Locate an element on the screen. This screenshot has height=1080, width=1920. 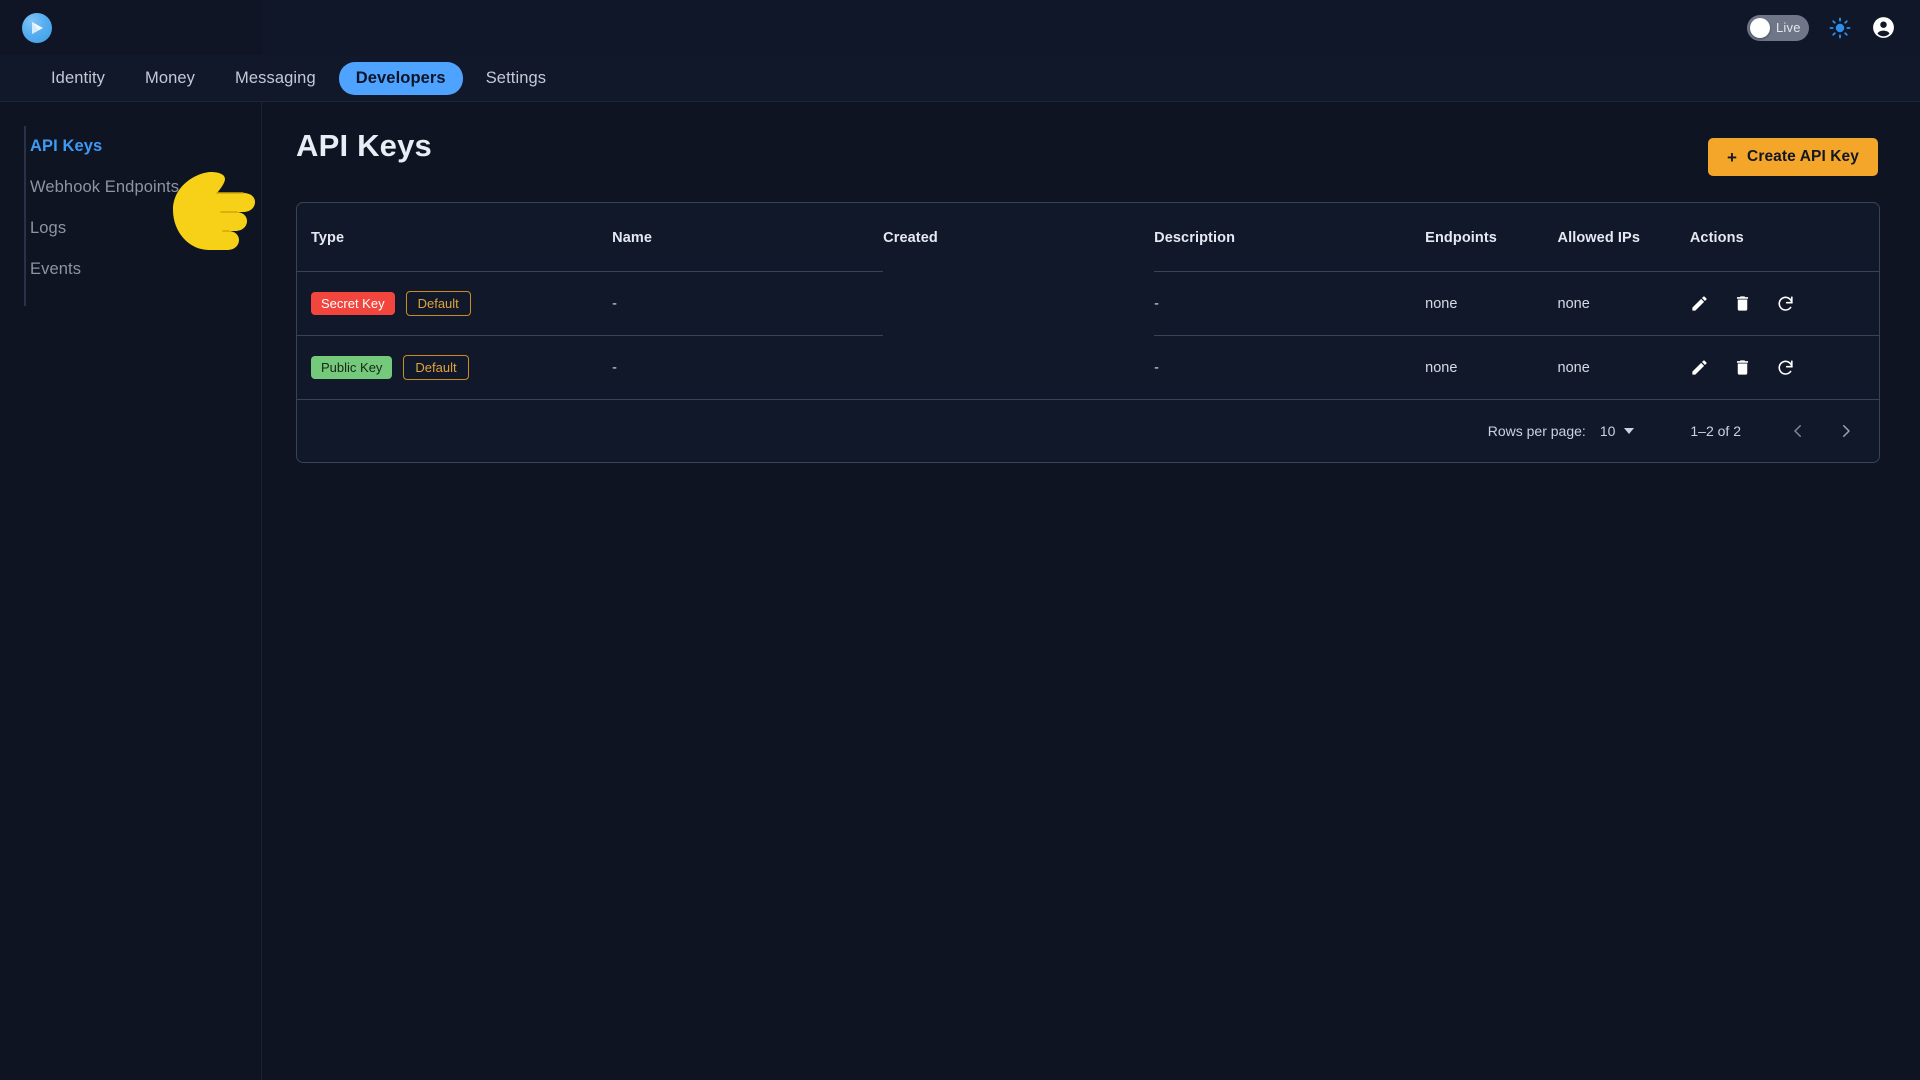
cell-type: Public Key Default is located at coordinates (455, 367).